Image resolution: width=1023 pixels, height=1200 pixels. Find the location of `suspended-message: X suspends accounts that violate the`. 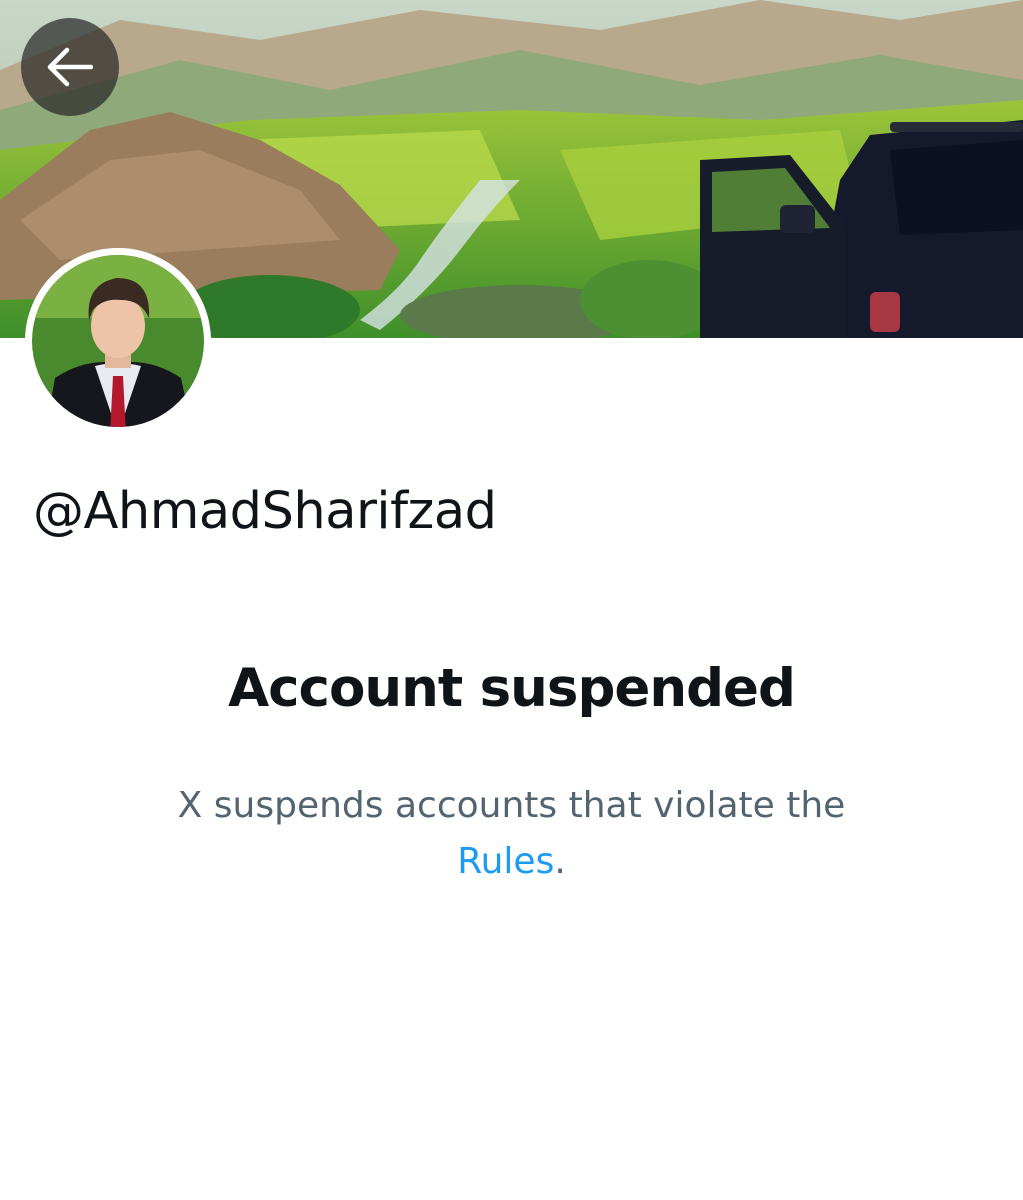

suspended-message: X suspends accounts that violate the is located at coordinates (511, 805).